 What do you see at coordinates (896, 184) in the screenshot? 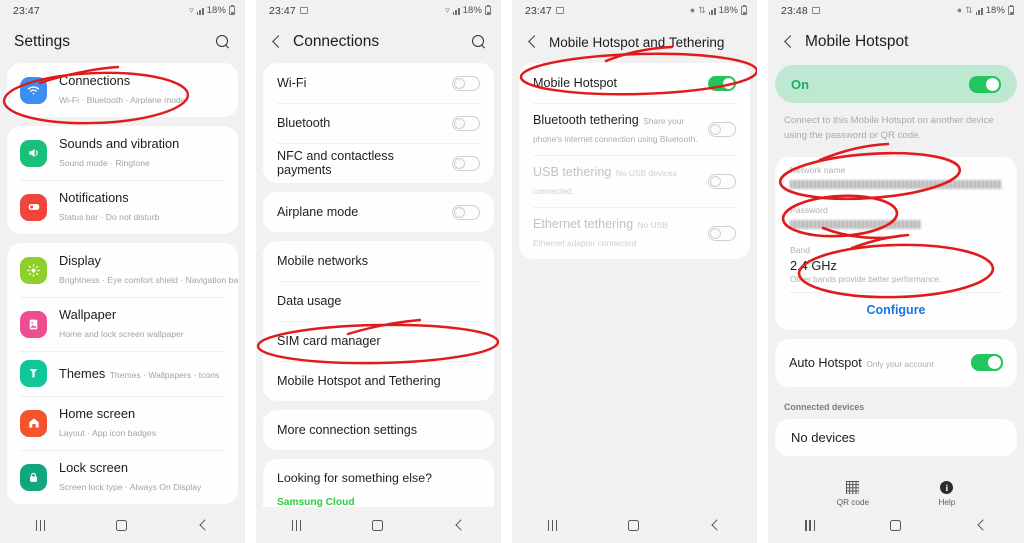
I see `network-name-redacted-value` at bounding box center [896, 184].